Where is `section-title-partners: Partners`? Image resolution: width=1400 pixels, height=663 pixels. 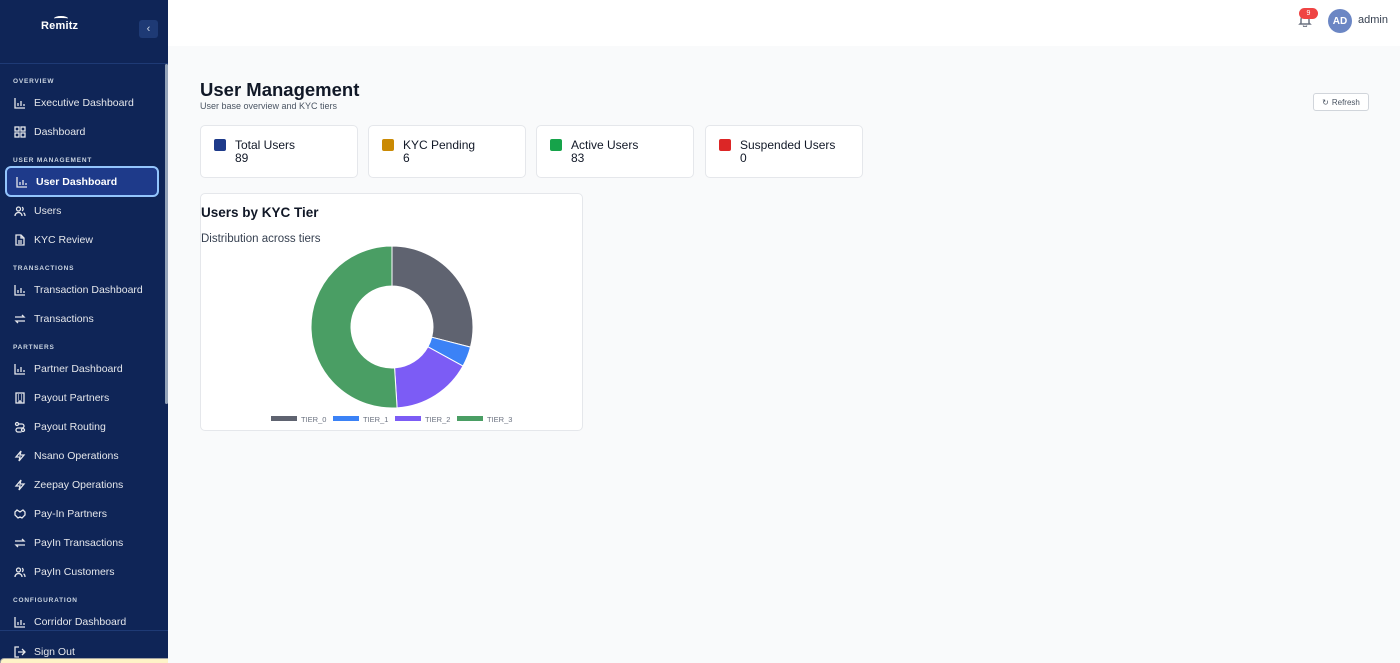
section-title-partners: Partners is located at coordinates (34, 347).